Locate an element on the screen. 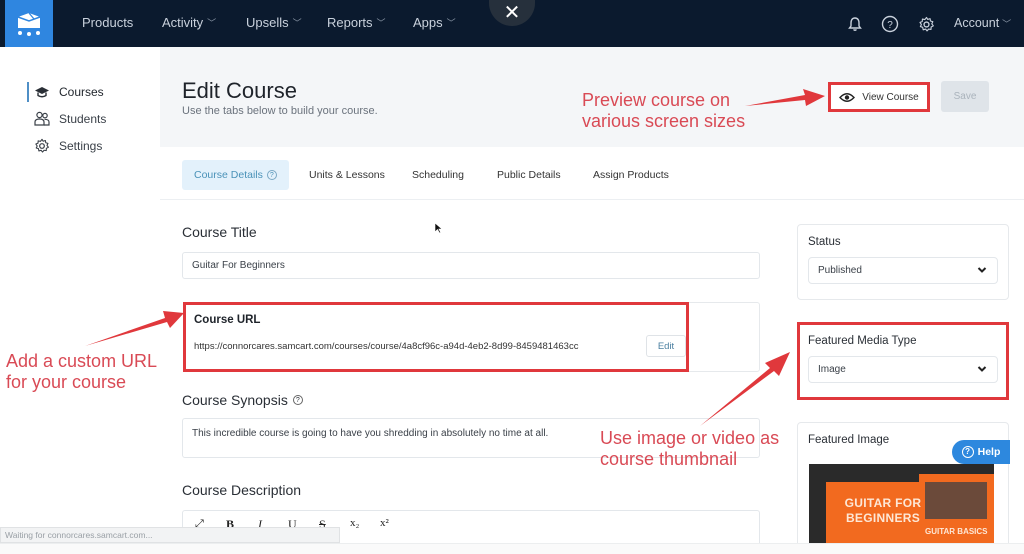 This screenshot has height=554, width=1024. tab-assign-products: Assign Products is located at coordinates (631, 175).